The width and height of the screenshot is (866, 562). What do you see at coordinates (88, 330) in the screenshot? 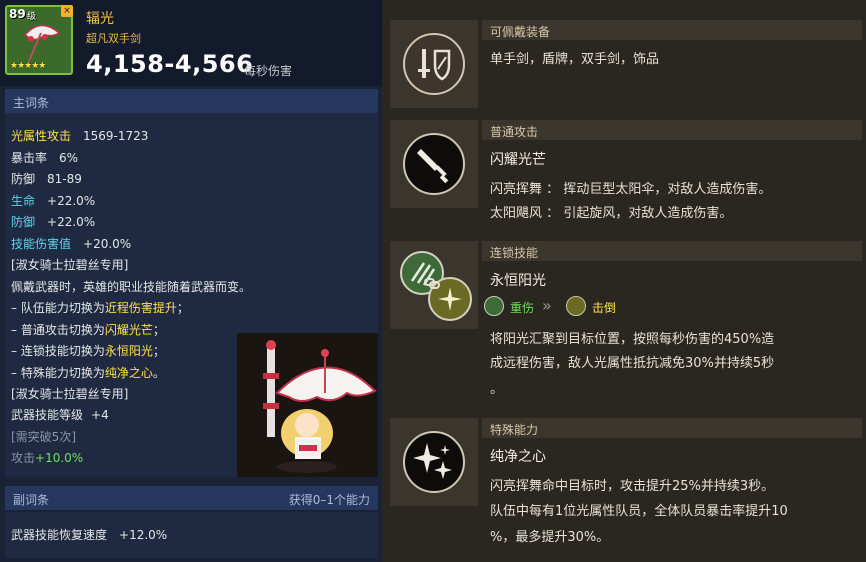
I see `change-line: – 普通攻击切换为闪耀光芒；` at bounding box center [88, 330].